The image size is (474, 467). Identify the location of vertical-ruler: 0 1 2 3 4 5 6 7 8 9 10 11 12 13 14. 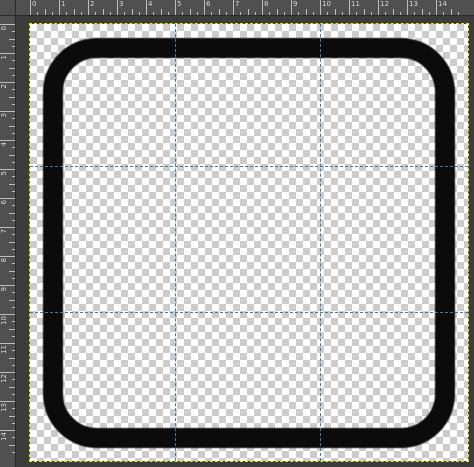
(8, 241).